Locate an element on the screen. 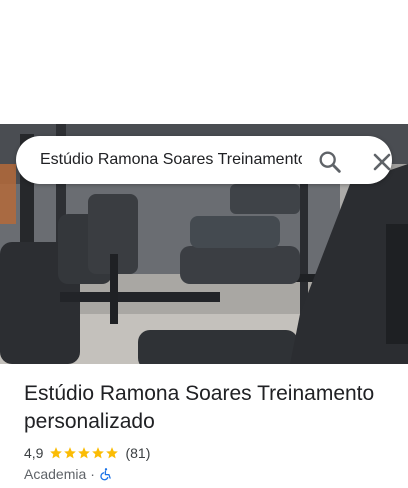 The width and height of the screenshot is (408, 488). wheelchair-accessible-icon is located at coordinates (105, 474).